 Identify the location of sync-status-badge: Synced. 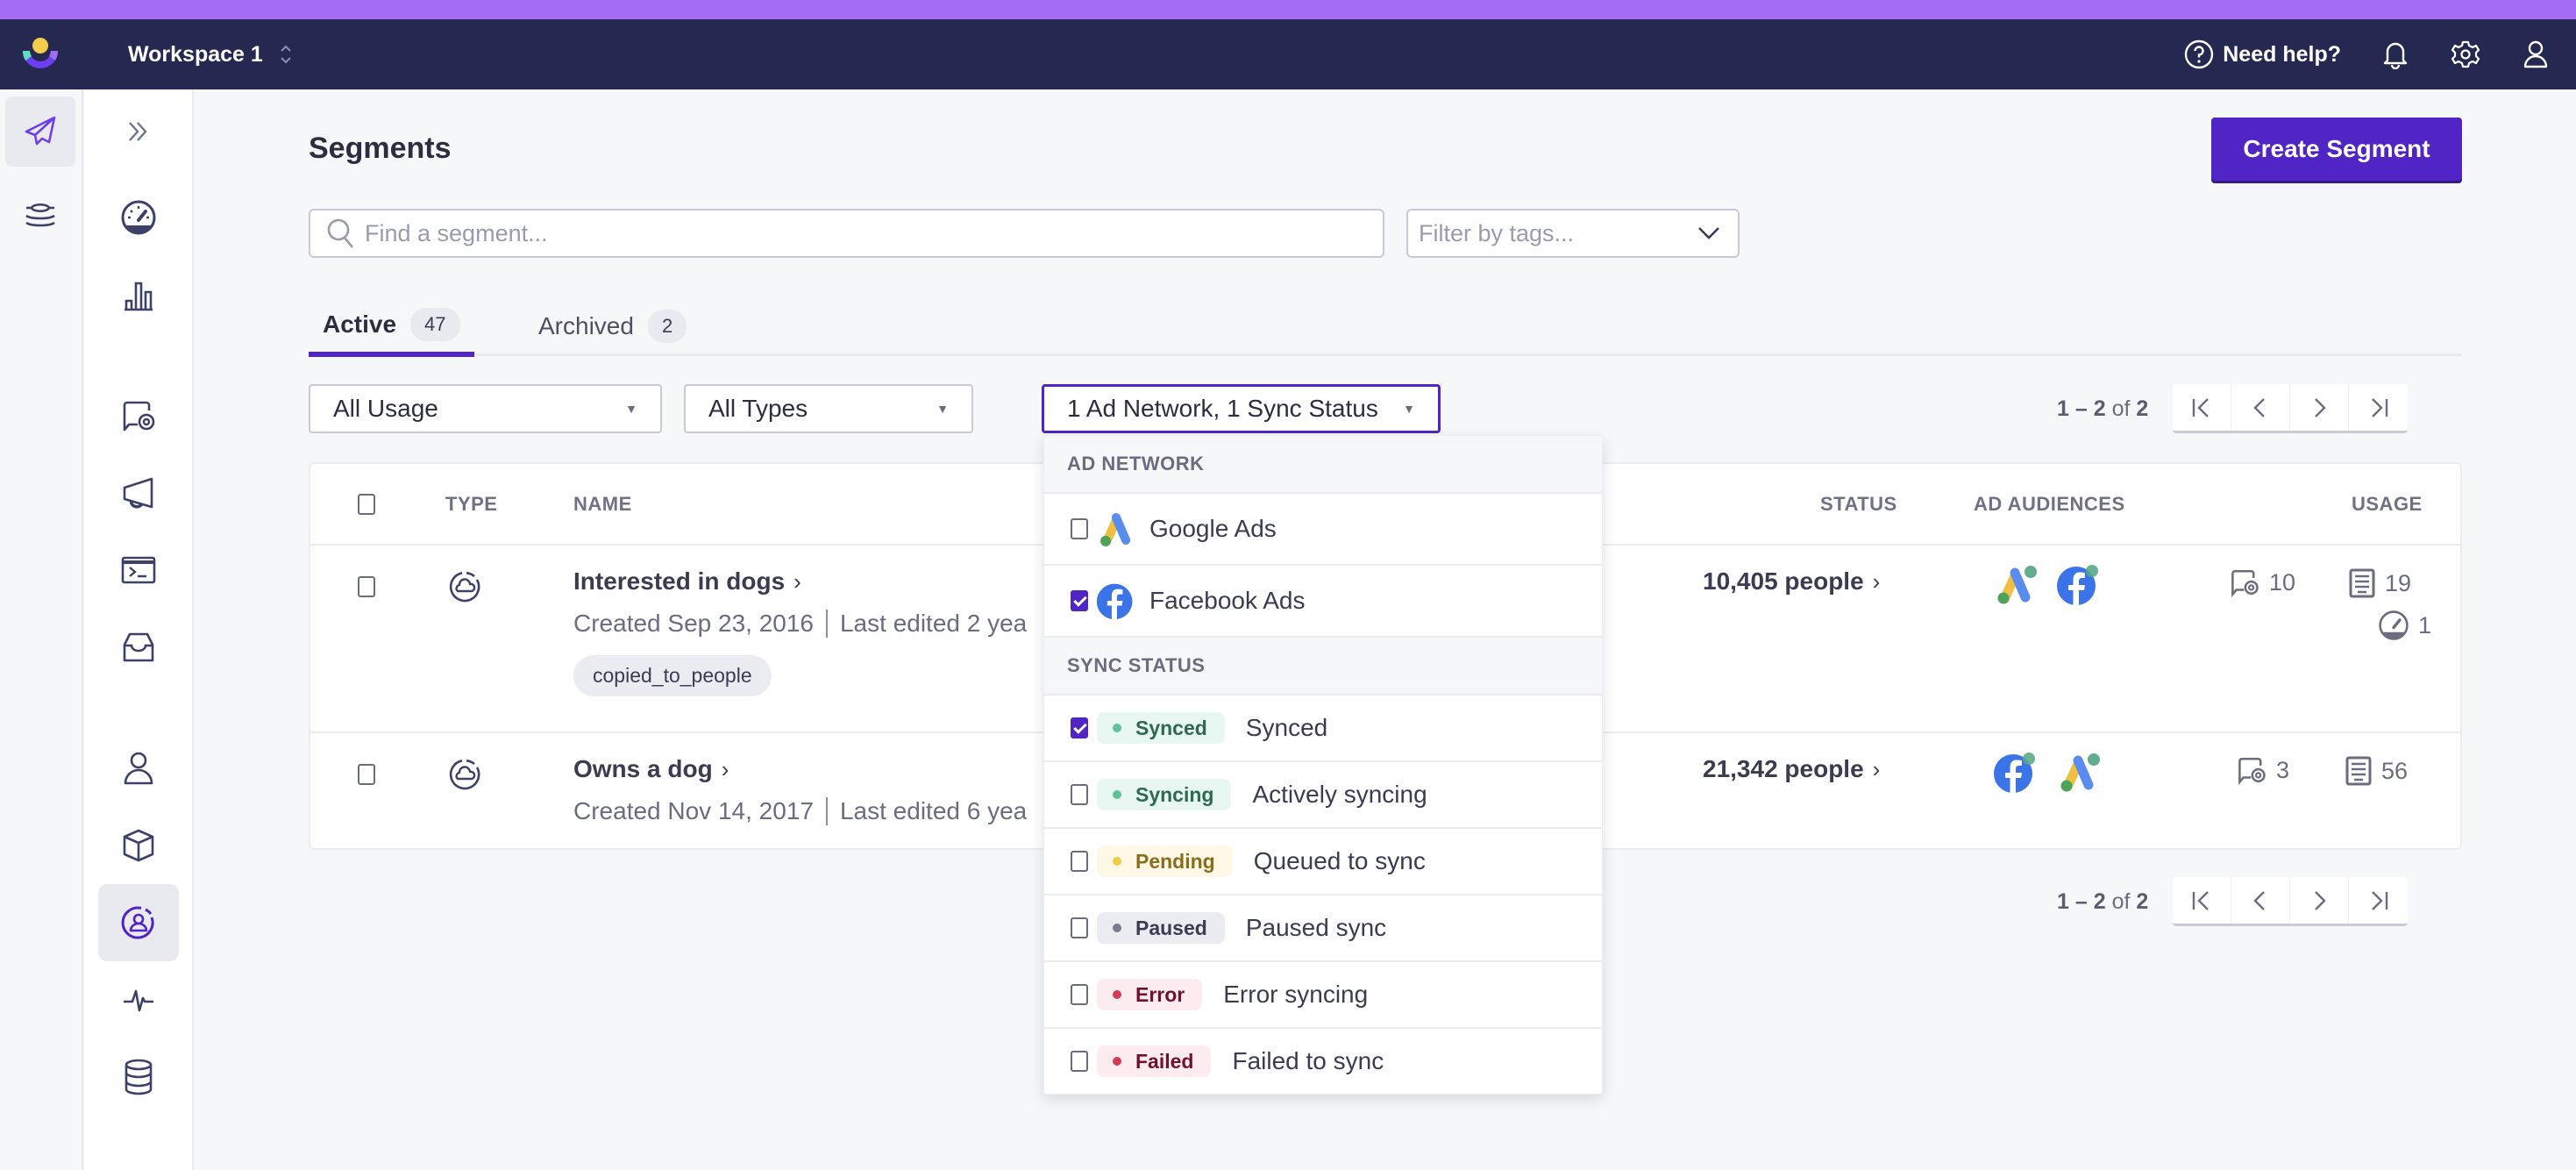
(1161, 728).